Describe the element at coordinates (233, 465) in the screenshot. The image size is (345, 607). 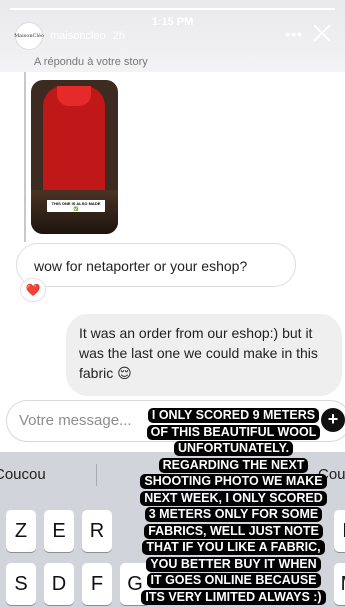
I see `overlay-line: REGARDING THE NEXT` at that location.